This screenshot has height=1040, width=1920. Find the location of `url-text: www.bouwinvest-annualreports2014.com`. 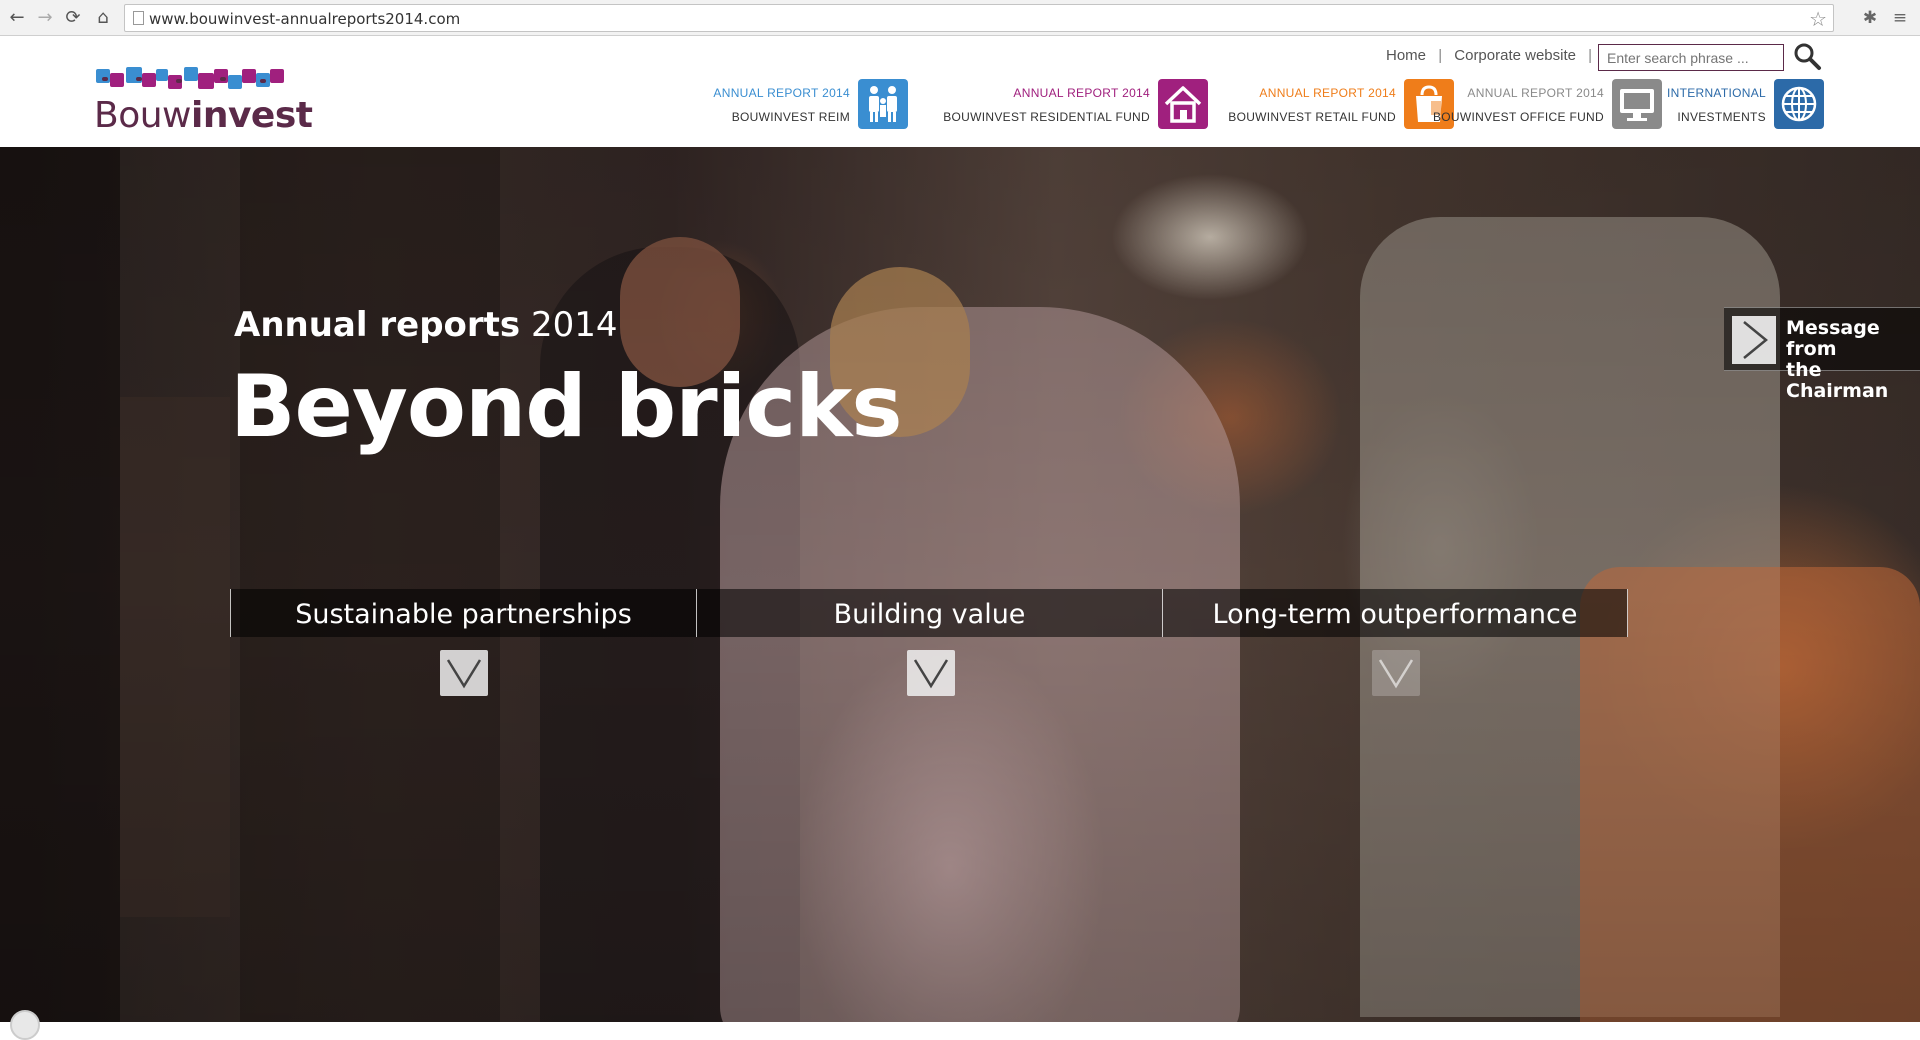

url-text: www.bouwinvest-annualreports2014.com is located at coordinates (305, 19).